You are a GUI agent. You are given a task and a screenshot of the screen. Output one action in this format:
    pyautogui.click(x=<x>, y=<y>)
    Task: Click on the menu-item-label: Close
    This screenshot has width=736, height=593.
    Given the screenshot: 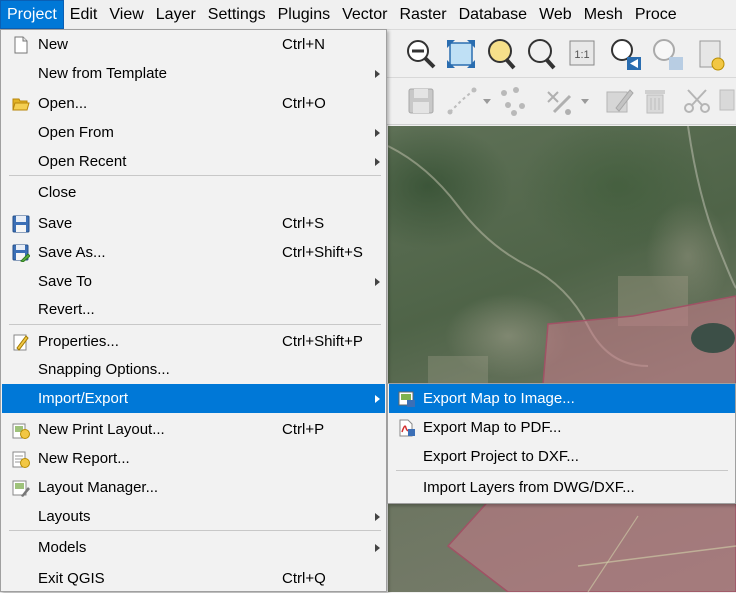 What is the action you would take?
    pyautogui.click(x=57, y=192)
    